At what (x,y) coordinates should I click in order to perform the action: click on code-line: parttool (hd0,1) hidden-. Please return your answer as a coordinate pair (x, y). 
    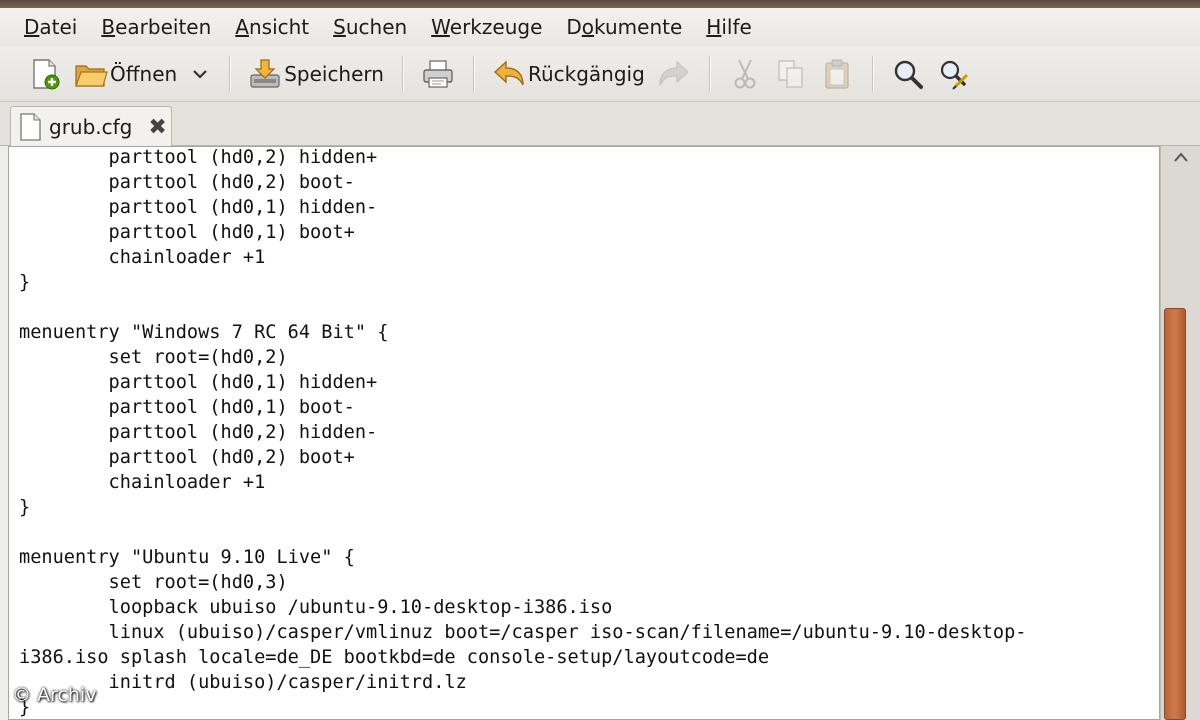
    Looking at the image, I should click on (198, 207).